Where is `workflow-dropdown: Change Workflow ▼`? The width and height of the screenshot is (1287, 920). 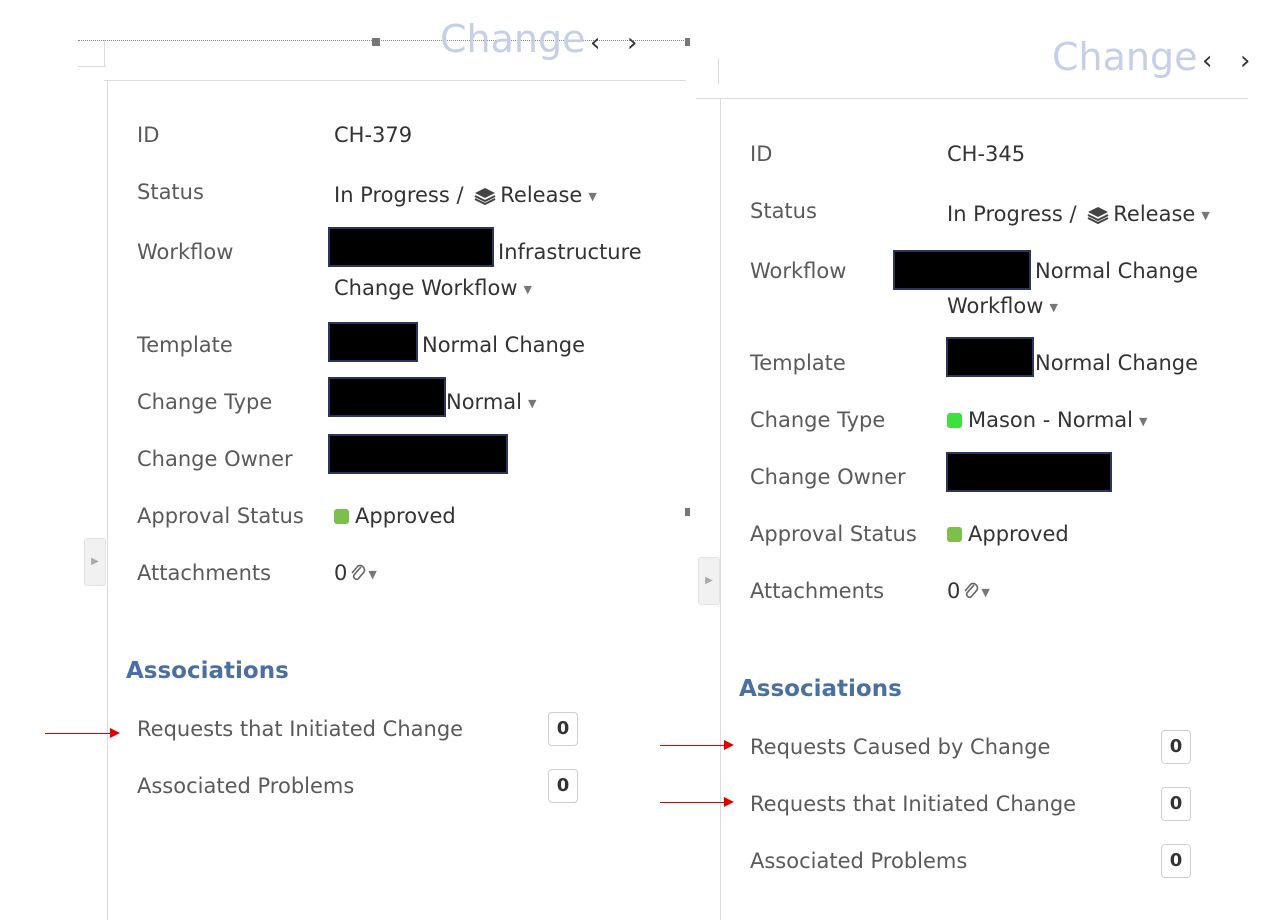 workflow-dropdown: Change Workflow ▼ is located at coordinates (433, 288).